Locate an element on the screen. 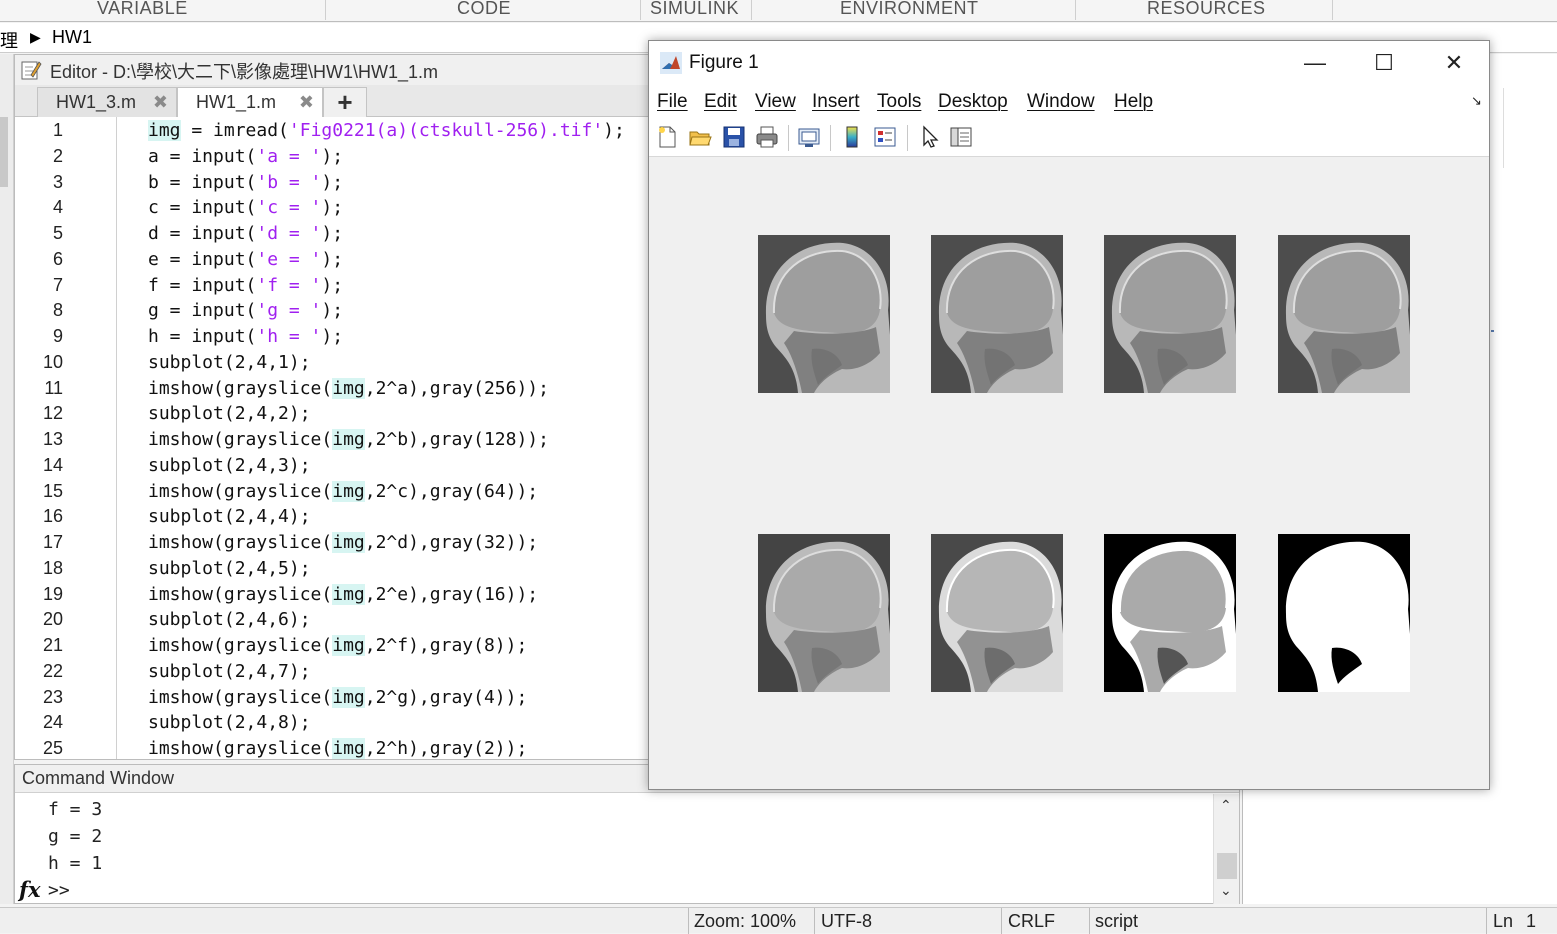 The width and height of the screenshot is (1557, 934). code-line: h = input('h = '); is located at coordinates (245, 336).